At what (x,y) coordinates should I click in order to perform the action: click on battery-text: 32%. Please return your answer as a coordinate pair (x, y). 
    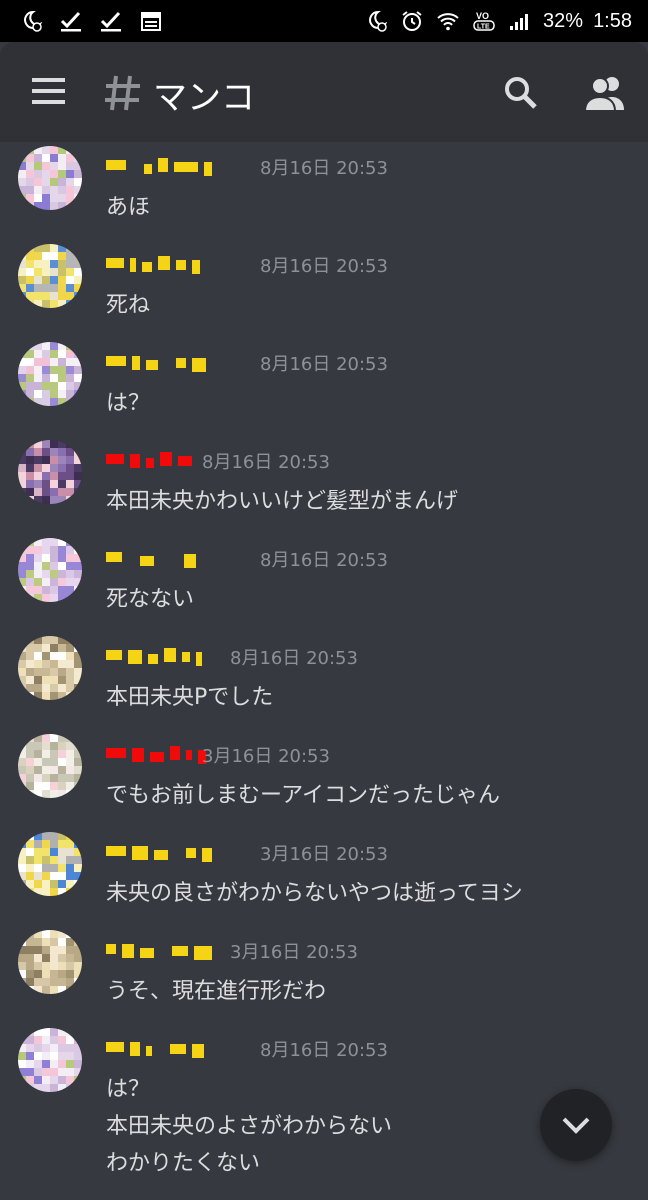
    Looking at the image, I should click on (563, 20).